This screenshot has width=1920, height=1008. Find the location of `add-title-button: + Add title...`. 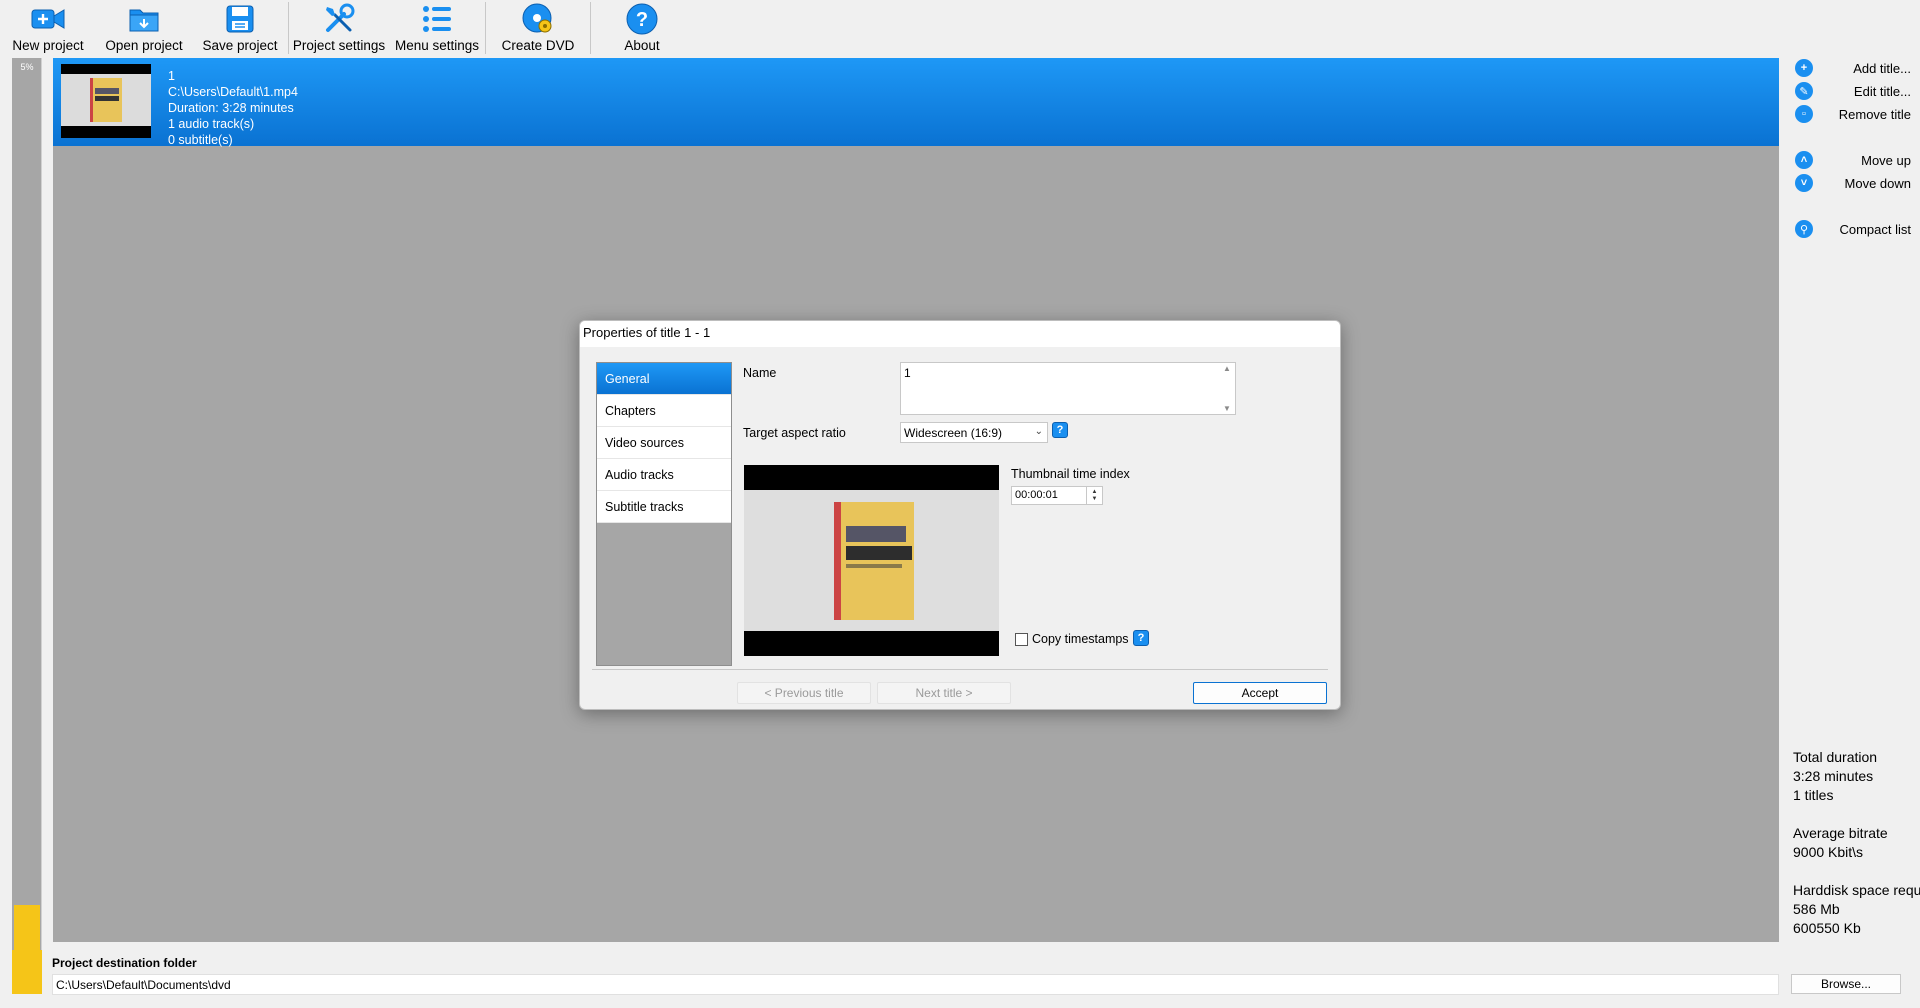

add-title-button: + Add title... is located at coordinates (1855, 68).